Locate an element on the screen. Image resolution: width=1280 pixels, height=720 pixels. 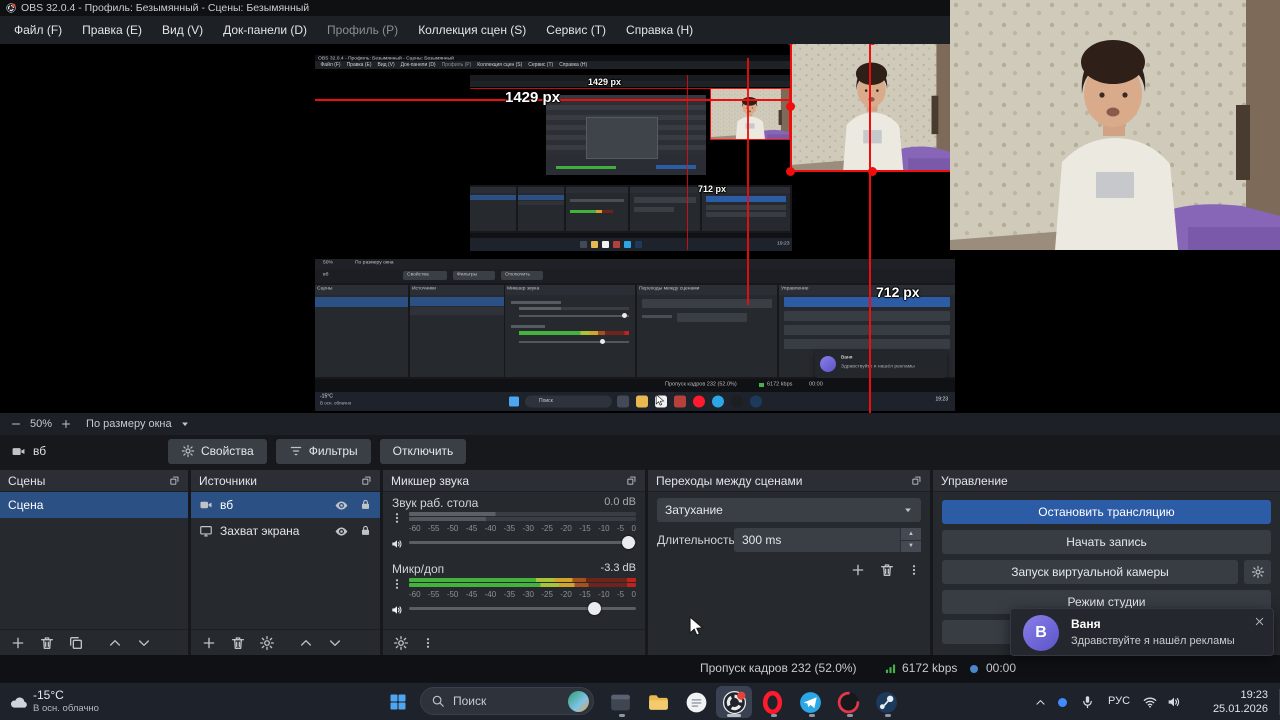
transition-select: Затухание is located at coordinates (789, 510).